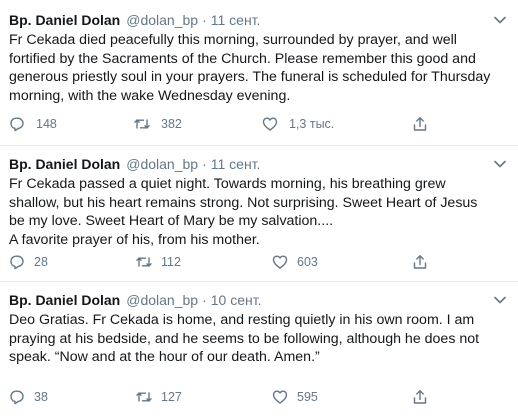  What do you see at coordinates (41, 397) in the screenshot?
I see `reply-count: 38` at bounding box center [41, 397].